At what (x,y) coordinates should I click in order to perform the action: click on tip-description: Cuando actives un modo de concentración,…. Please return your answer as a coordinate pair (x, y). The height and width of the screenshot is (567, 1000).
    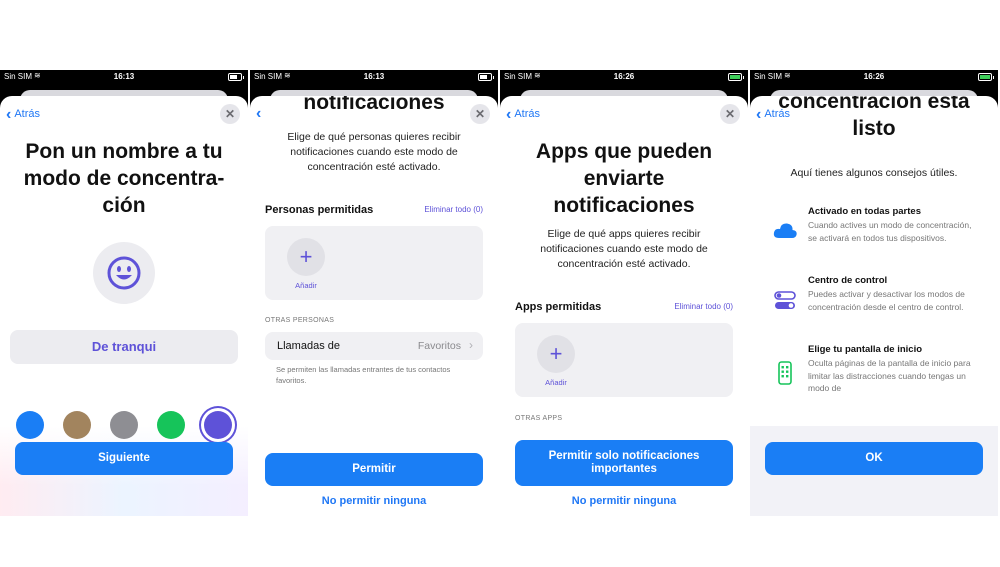
    Looking at the image, I should click on (890, 231).